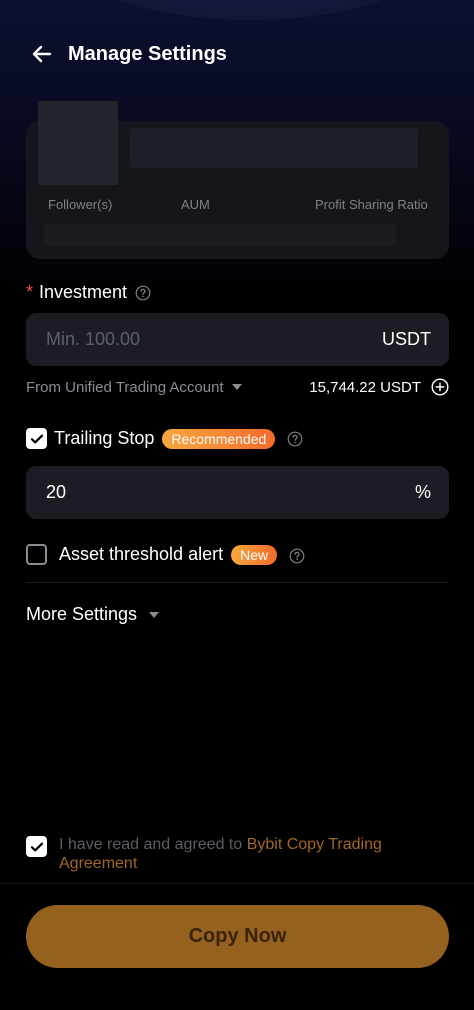 The height and width of the screenshot is (1010, 474). I want to click on agreement-checkbox, so click(36, 846).